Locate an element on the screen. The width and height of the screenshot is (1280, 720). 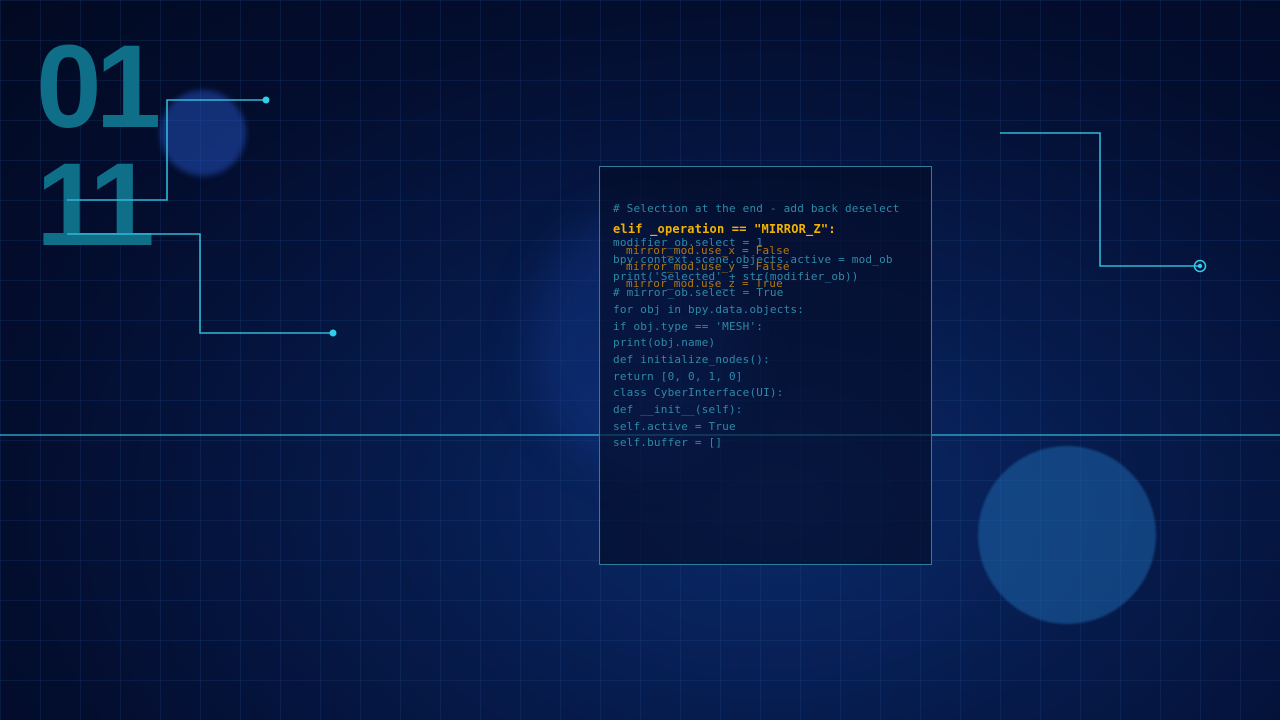
code-line: # mirror_ob.select = True is located at coordinates (698, 292).